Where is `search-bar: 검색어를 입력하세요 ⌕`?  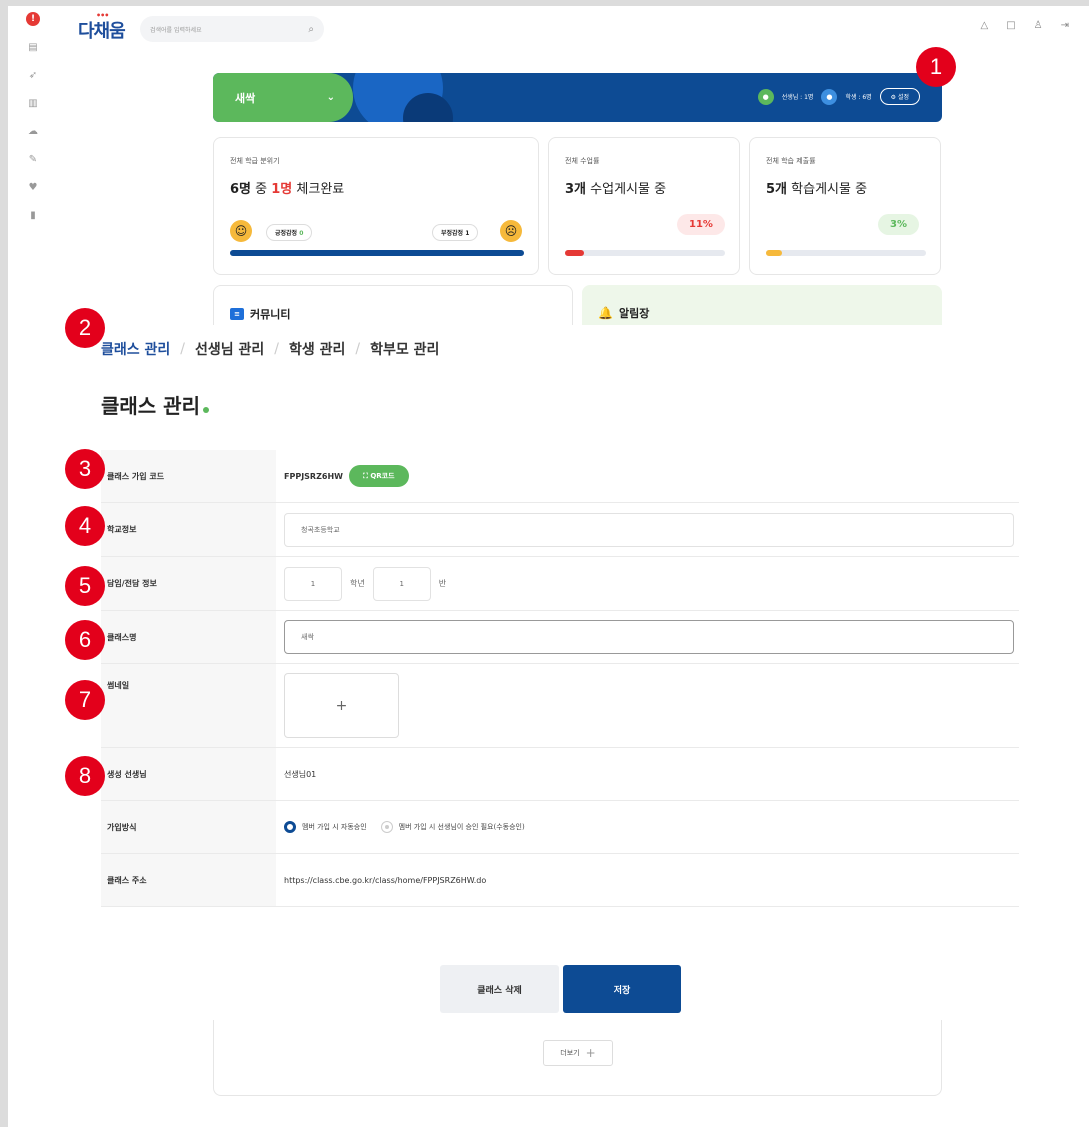 search-bar: 검색어를 입력하세요 ⌕ is located at coordinates (232, 29).